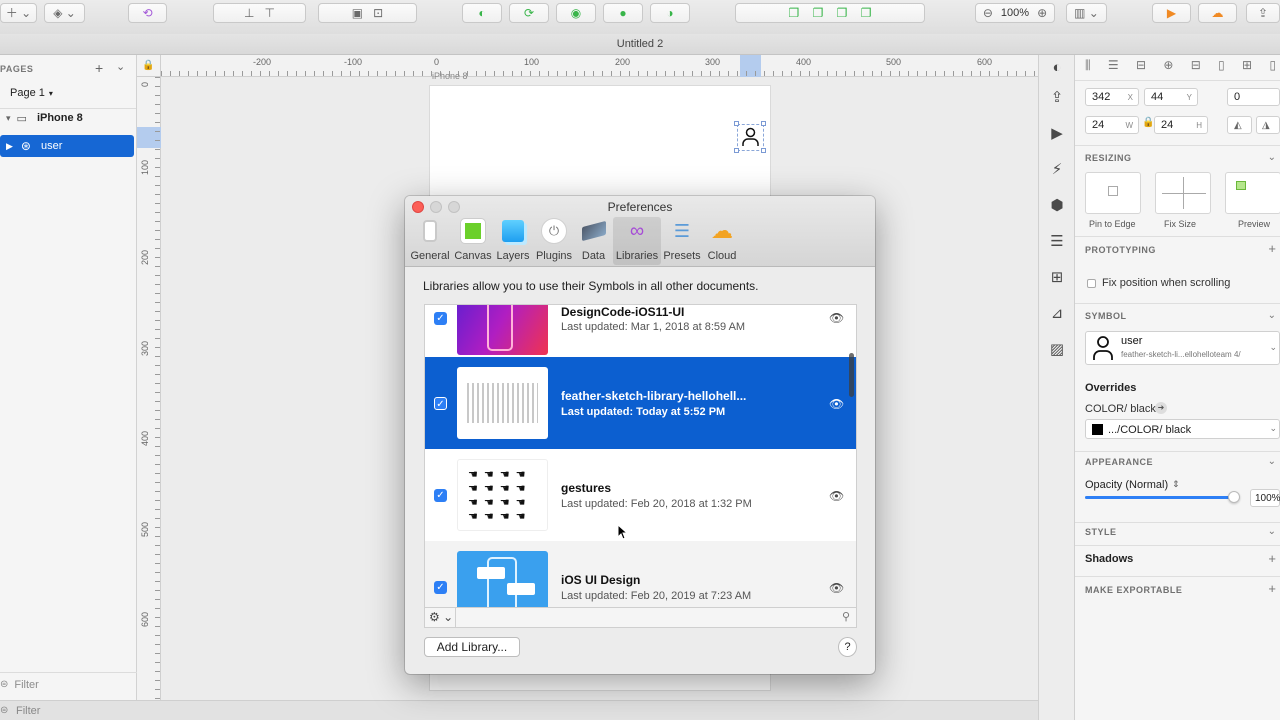 This screenshot has height=720, width=1280. What do you see at coordinates (599, 66) in the screenshot?
I see `horizontal-ruler: -200 -100 0 100 200 300 400 500 600` at bounding box center [599, 66].